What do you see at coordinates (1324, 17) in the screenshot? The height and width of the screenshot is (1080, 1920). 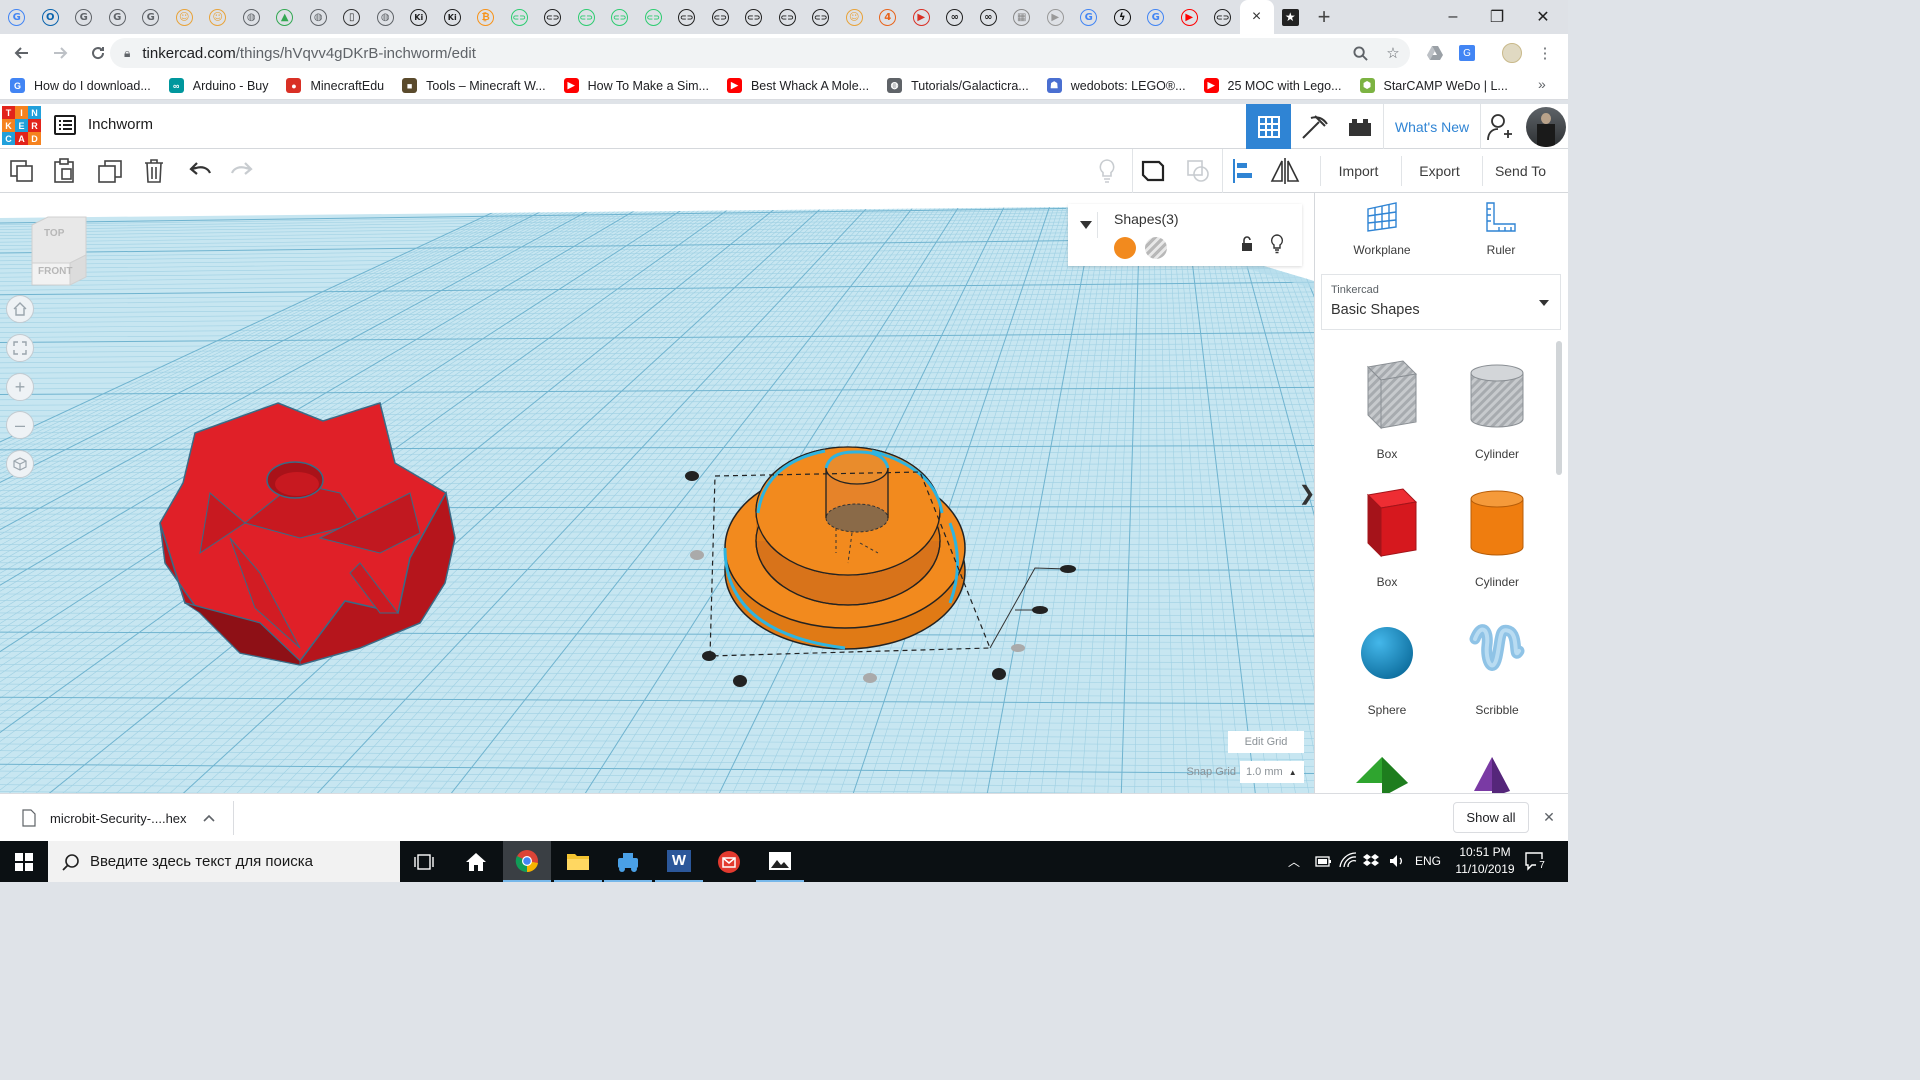 I see `new-tab-button: +` at bounding box center [1324, 17].